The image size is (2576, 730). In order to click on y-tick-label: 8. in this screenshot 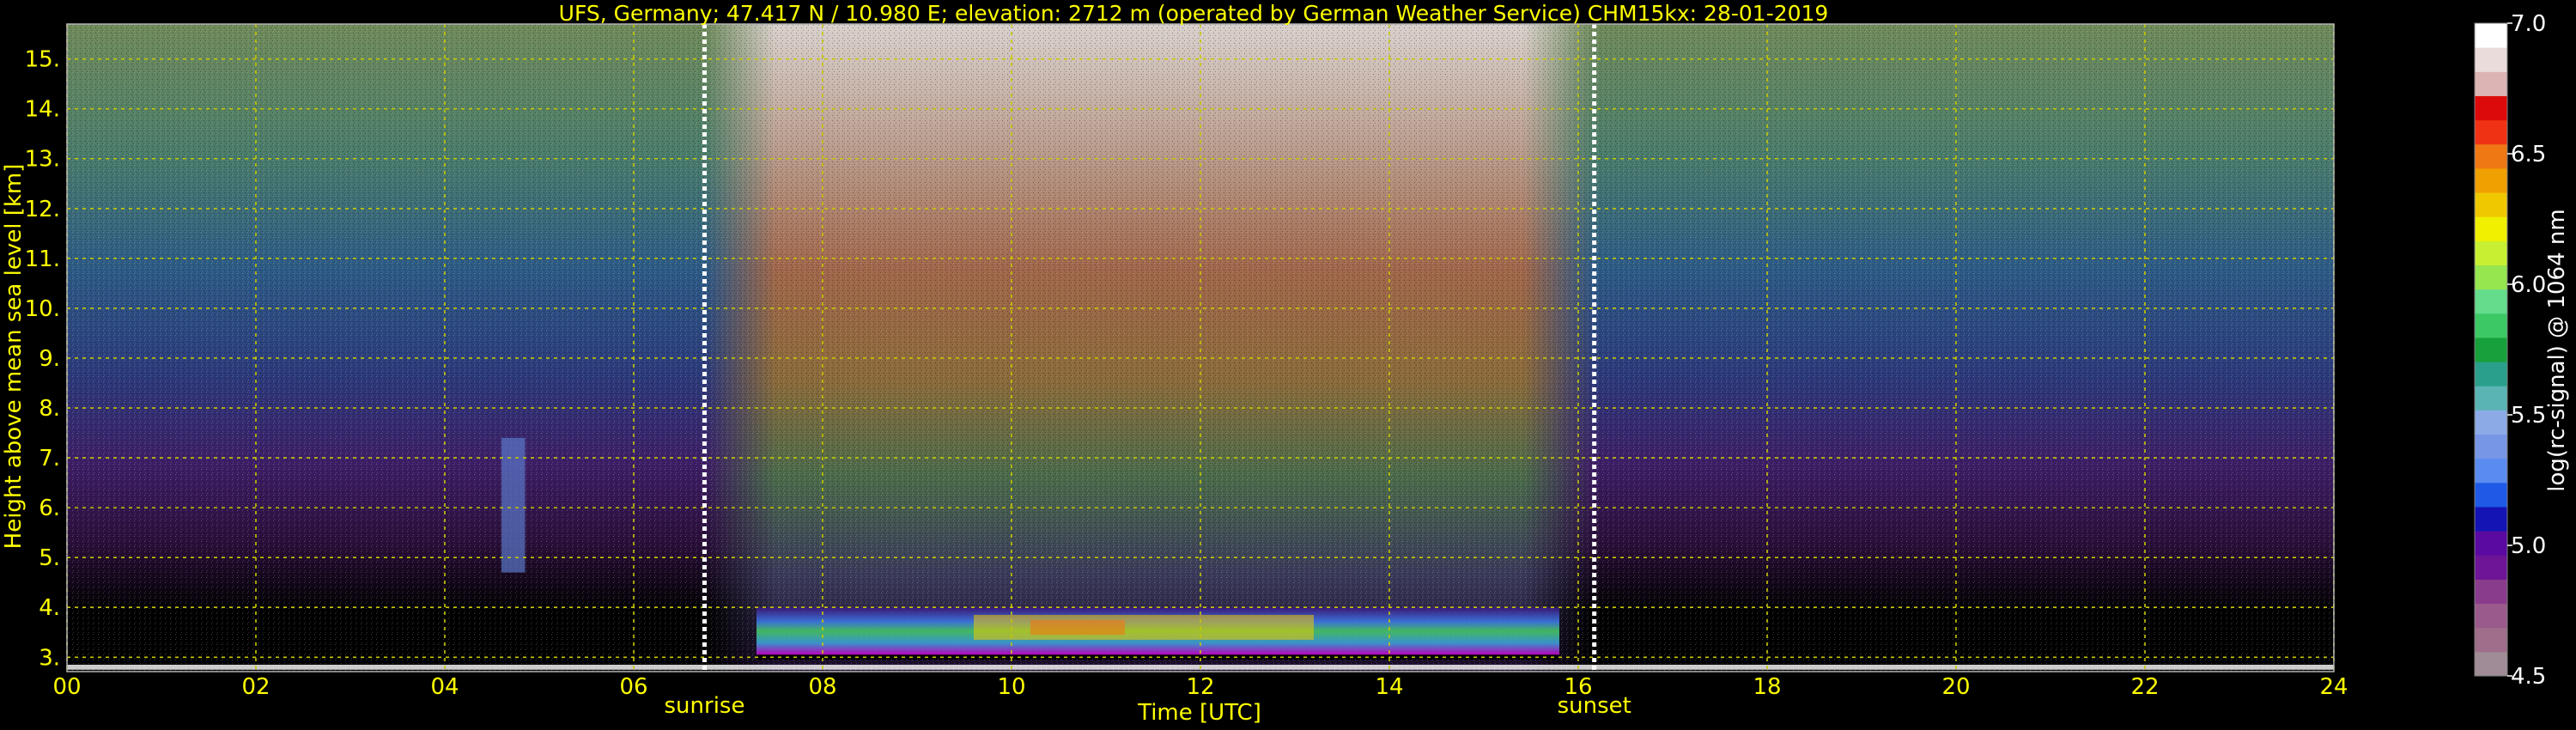, I will do `click(49, 409)`.